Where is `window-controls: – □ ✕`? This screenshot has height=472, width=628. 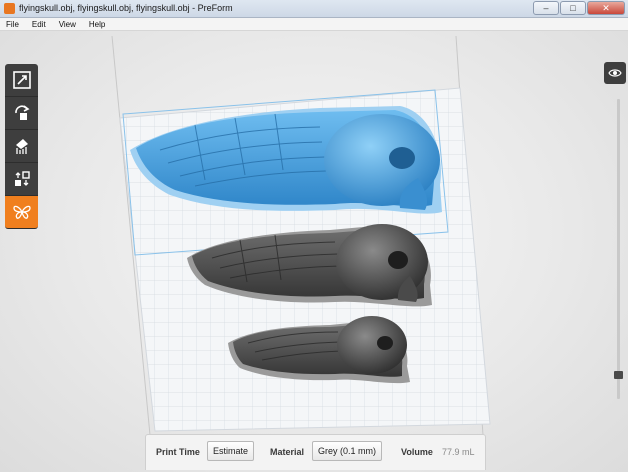
window-controls: – □ ✕ is located at coordinates (579, 8).